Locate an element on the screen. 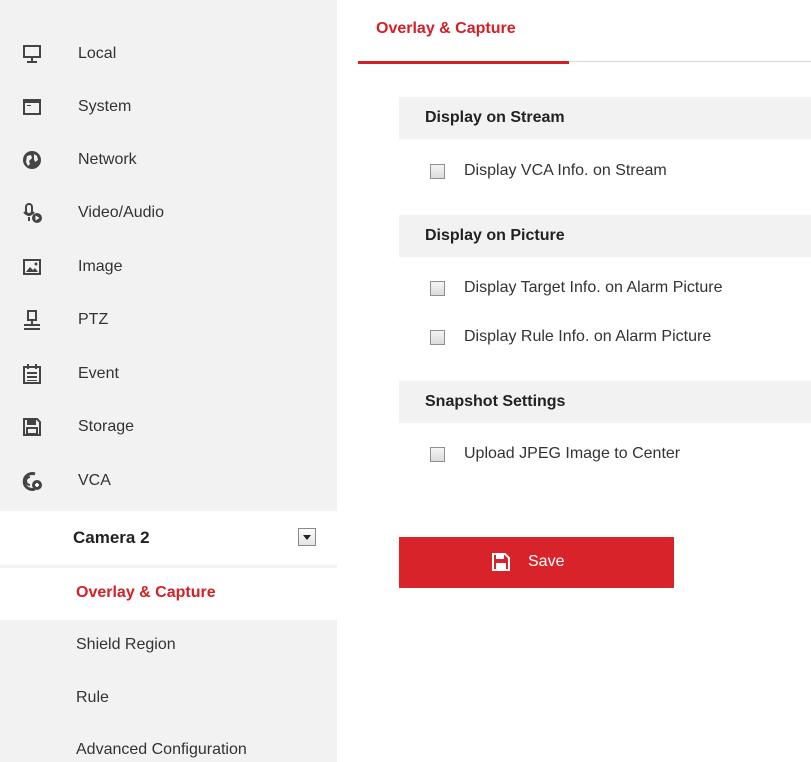 The image size is (811, 762). ptz-icon is located at coordinates (32, 320).